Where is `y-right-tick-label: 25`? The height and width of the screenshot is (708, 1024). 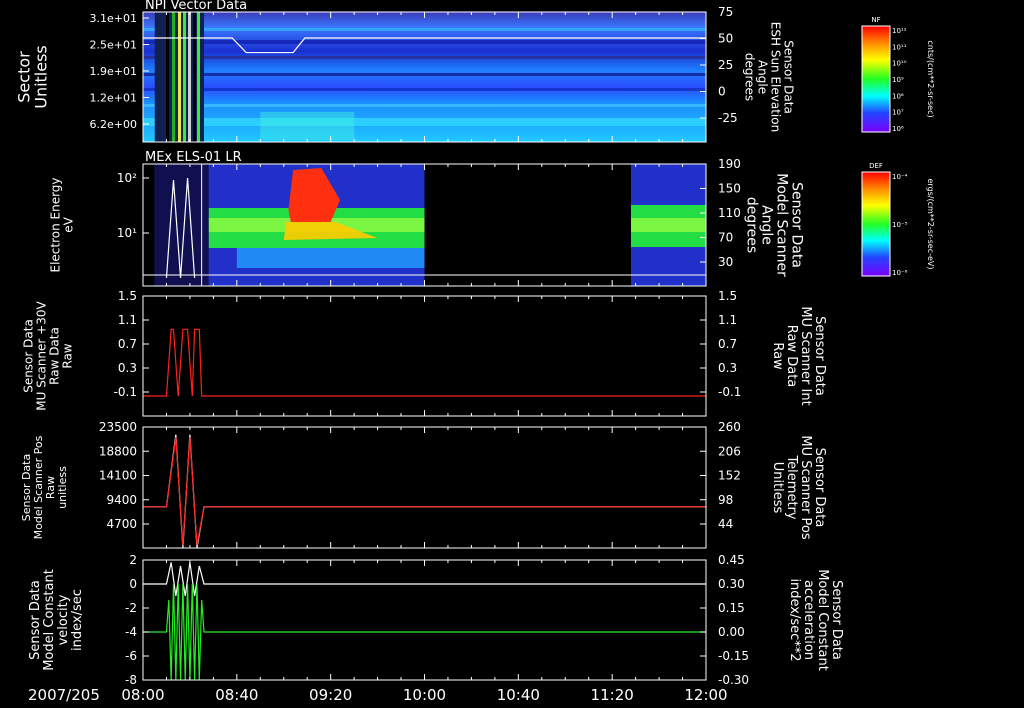
y-right-tick-label: 25 is located at coordinates (725, 65).